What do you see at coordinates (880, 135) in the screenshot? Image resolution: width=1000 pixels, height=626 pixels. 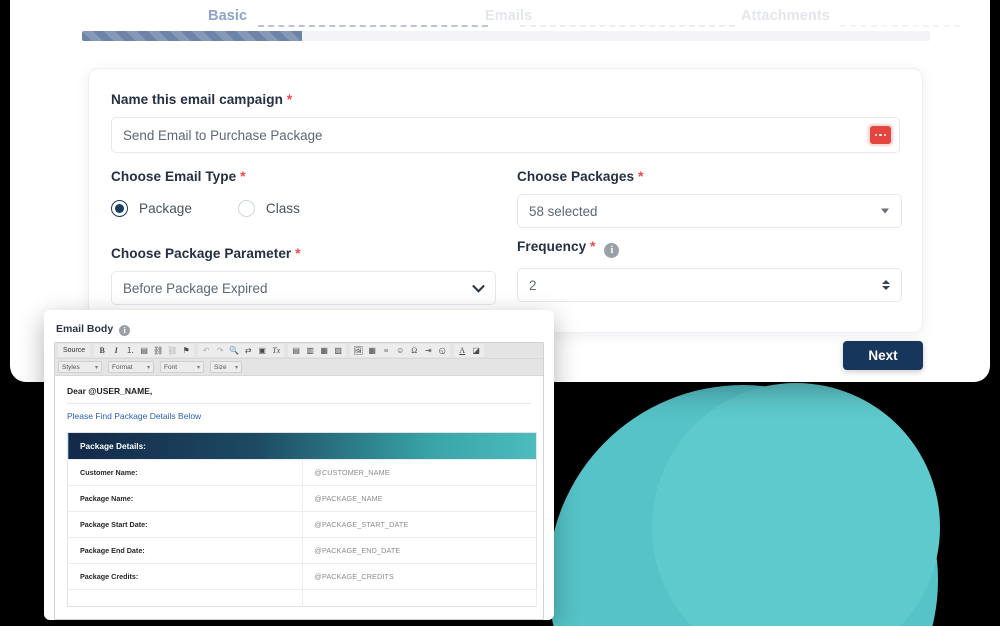 I see `ellipsis-icon` at bounding box center [880, 135].